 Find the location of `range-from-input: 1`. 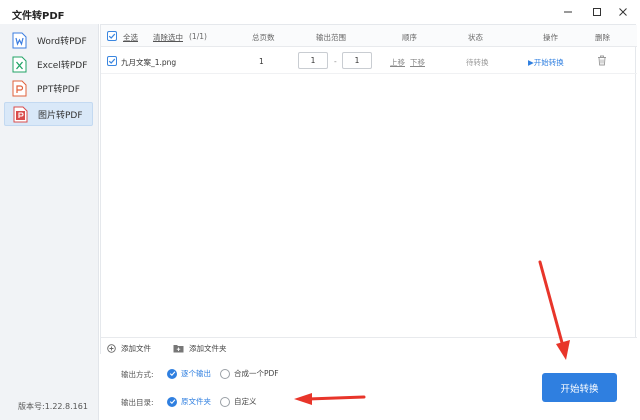

range-from-input: 1 is located at coordinates (313, 60).